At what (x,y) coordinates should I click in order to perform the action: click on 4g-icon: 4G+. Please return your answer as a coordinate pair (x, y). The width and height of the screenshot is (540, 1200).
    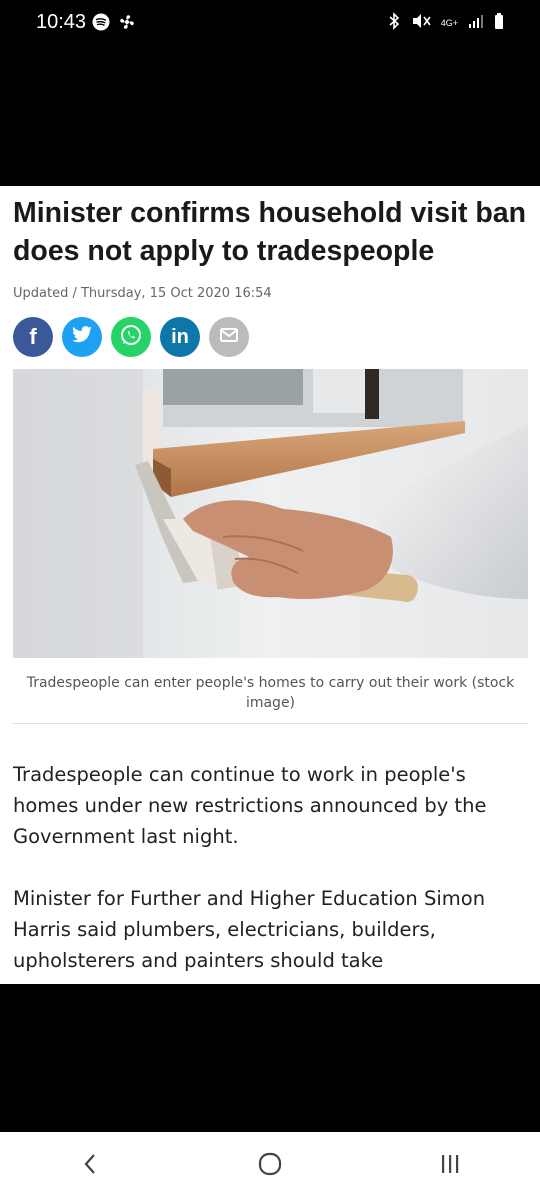
    Looking at the image, I should click on (449, 23).